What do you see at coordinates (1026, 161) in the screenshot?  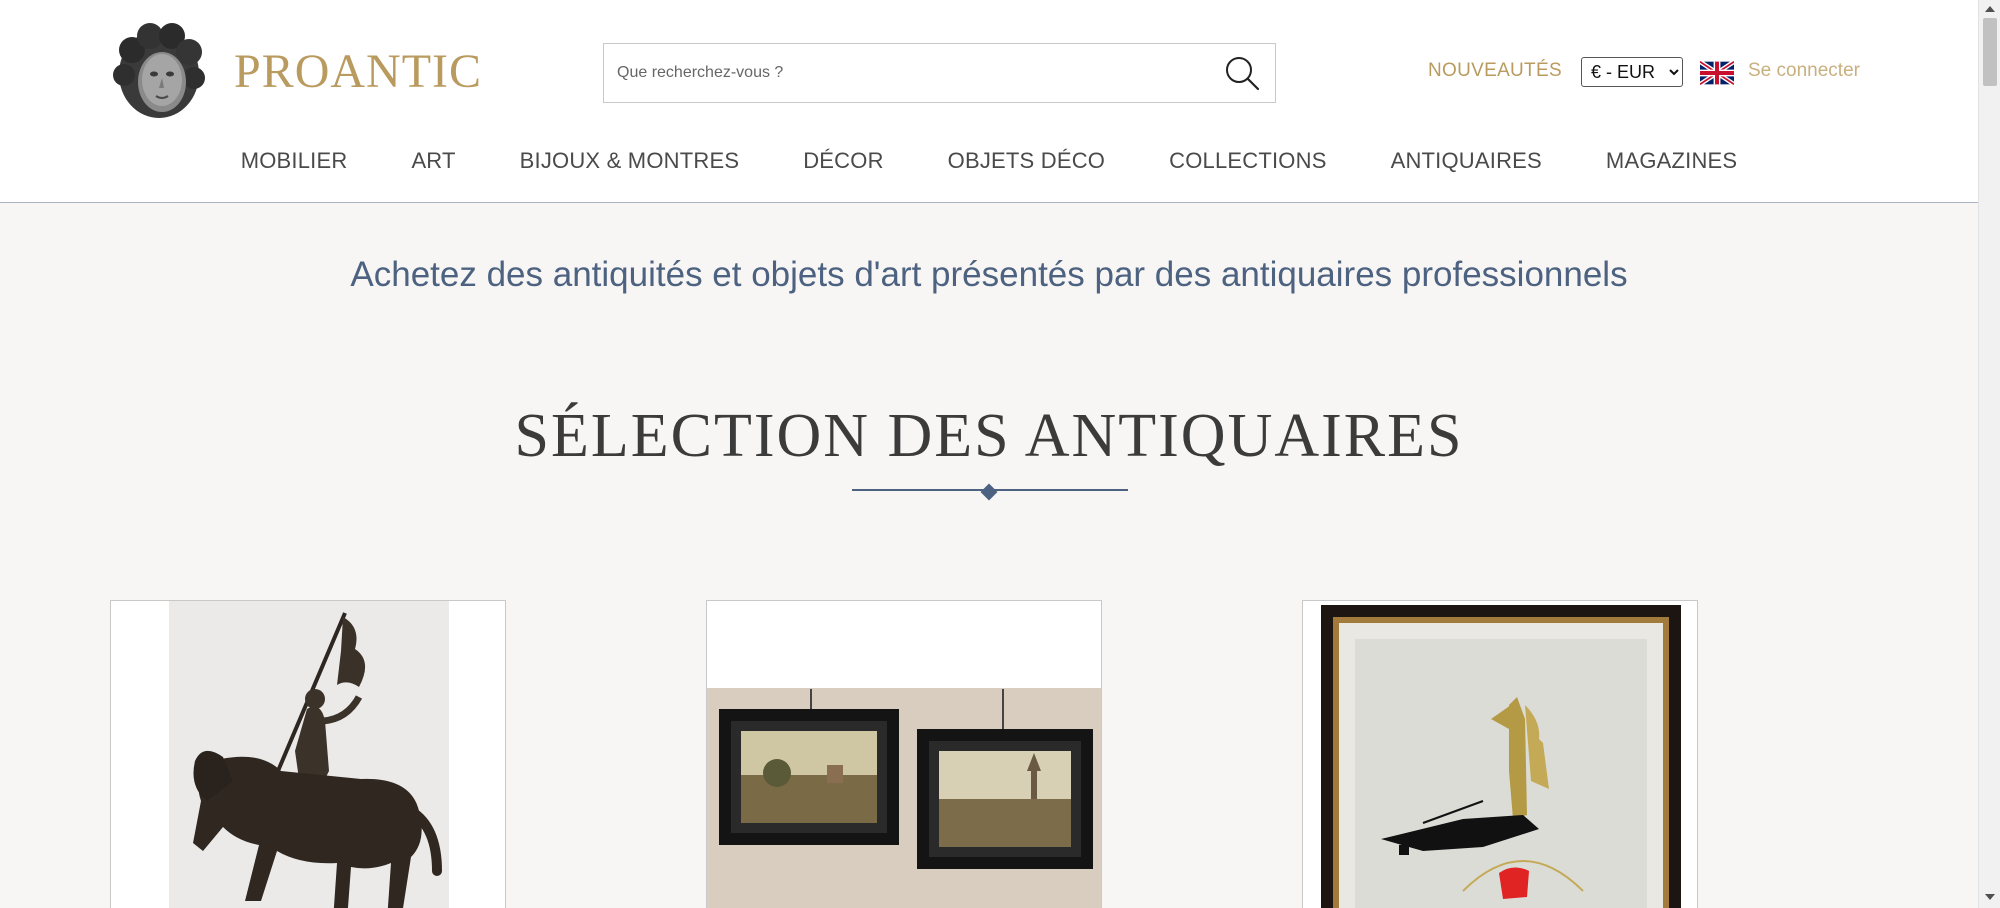 I see `nav-item-objets-deco: OBJETS DÉCO` at bounding box center [1026, 161].